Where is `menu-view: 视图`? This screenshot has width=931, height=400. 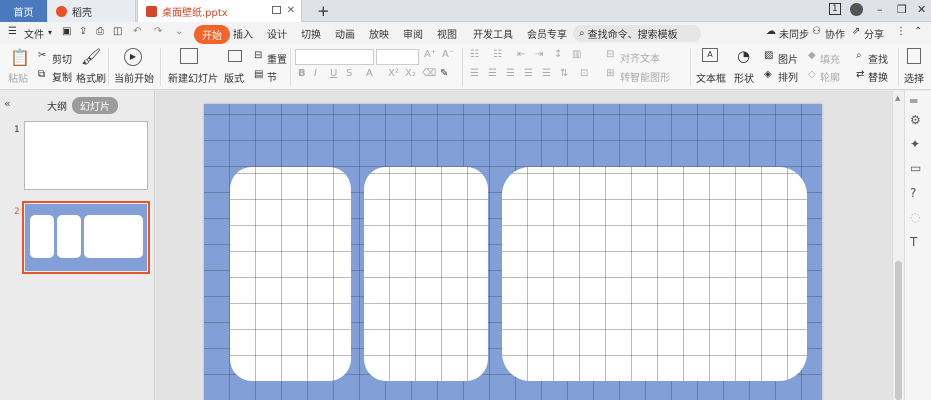 menu-view: 视图 is located at coordinates (447, 33).